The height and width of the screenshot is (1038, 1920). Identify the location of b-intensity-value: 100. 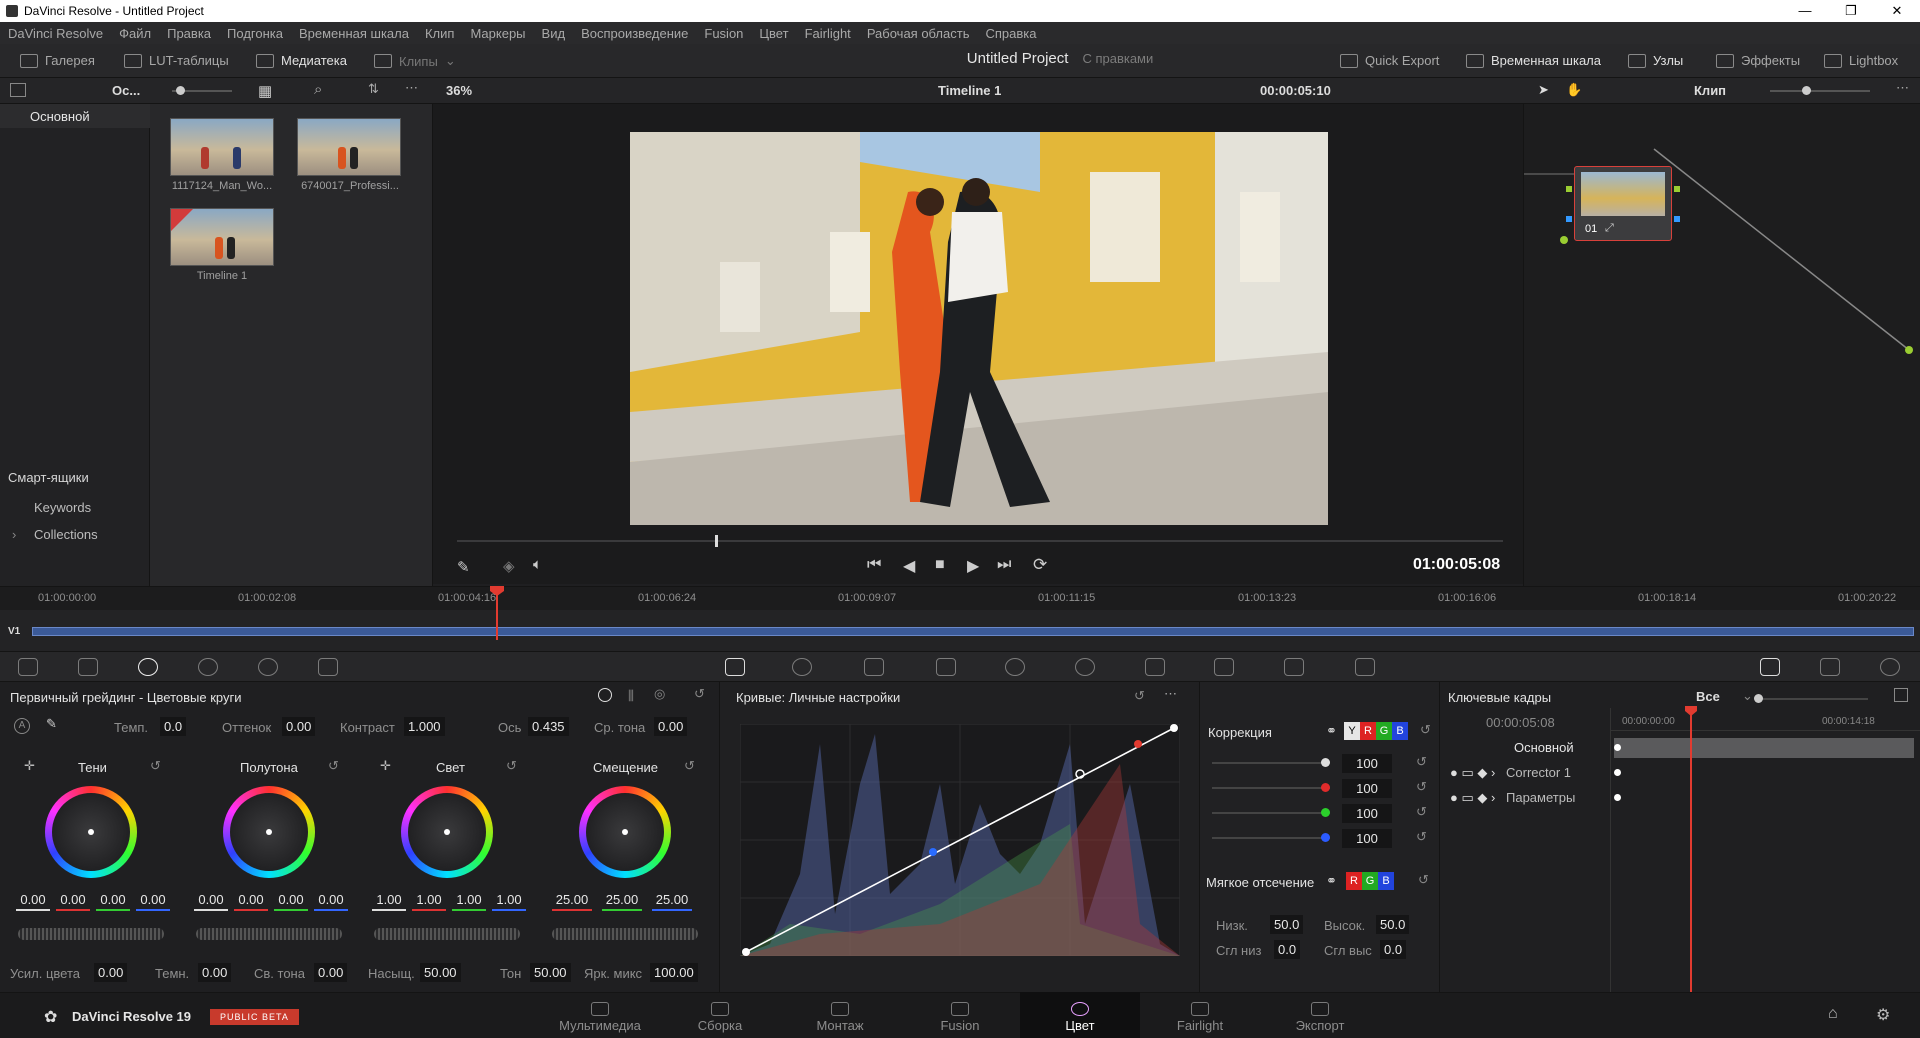
(1367, 838).